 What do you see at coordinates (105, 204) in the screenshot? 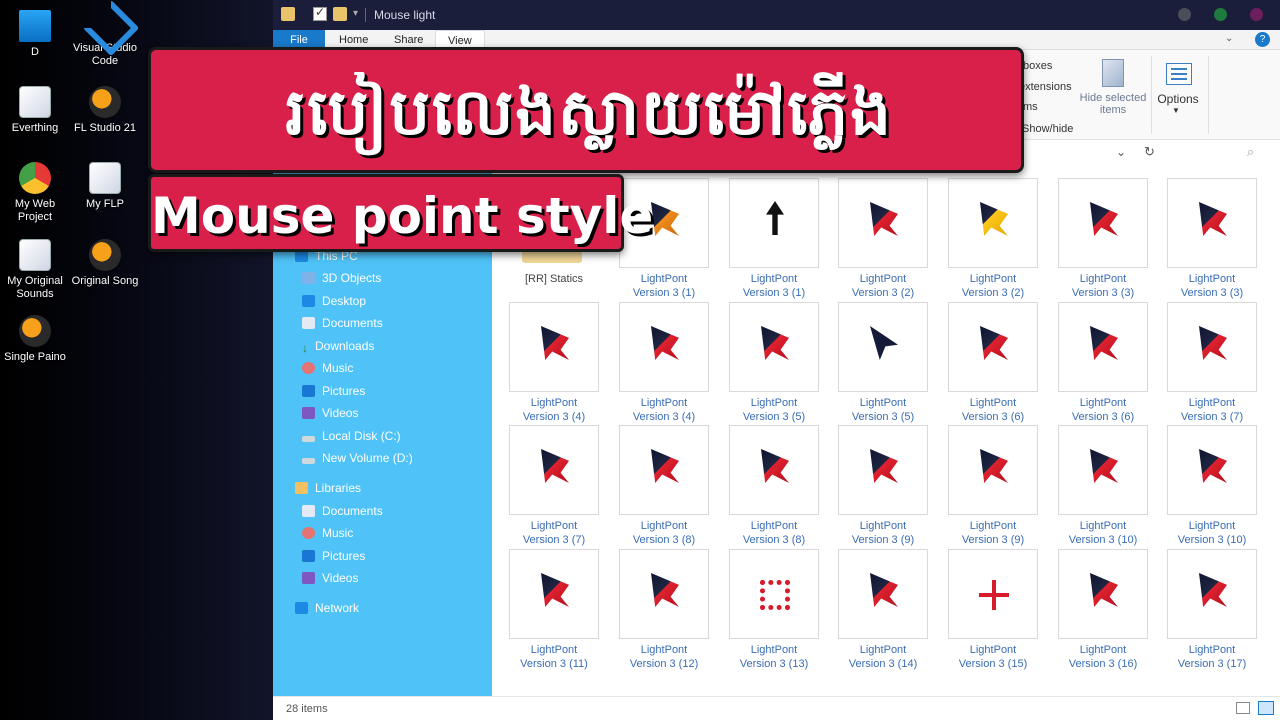
I see `desktop-icon-label: My FLP` at bounding box center [105, 204].